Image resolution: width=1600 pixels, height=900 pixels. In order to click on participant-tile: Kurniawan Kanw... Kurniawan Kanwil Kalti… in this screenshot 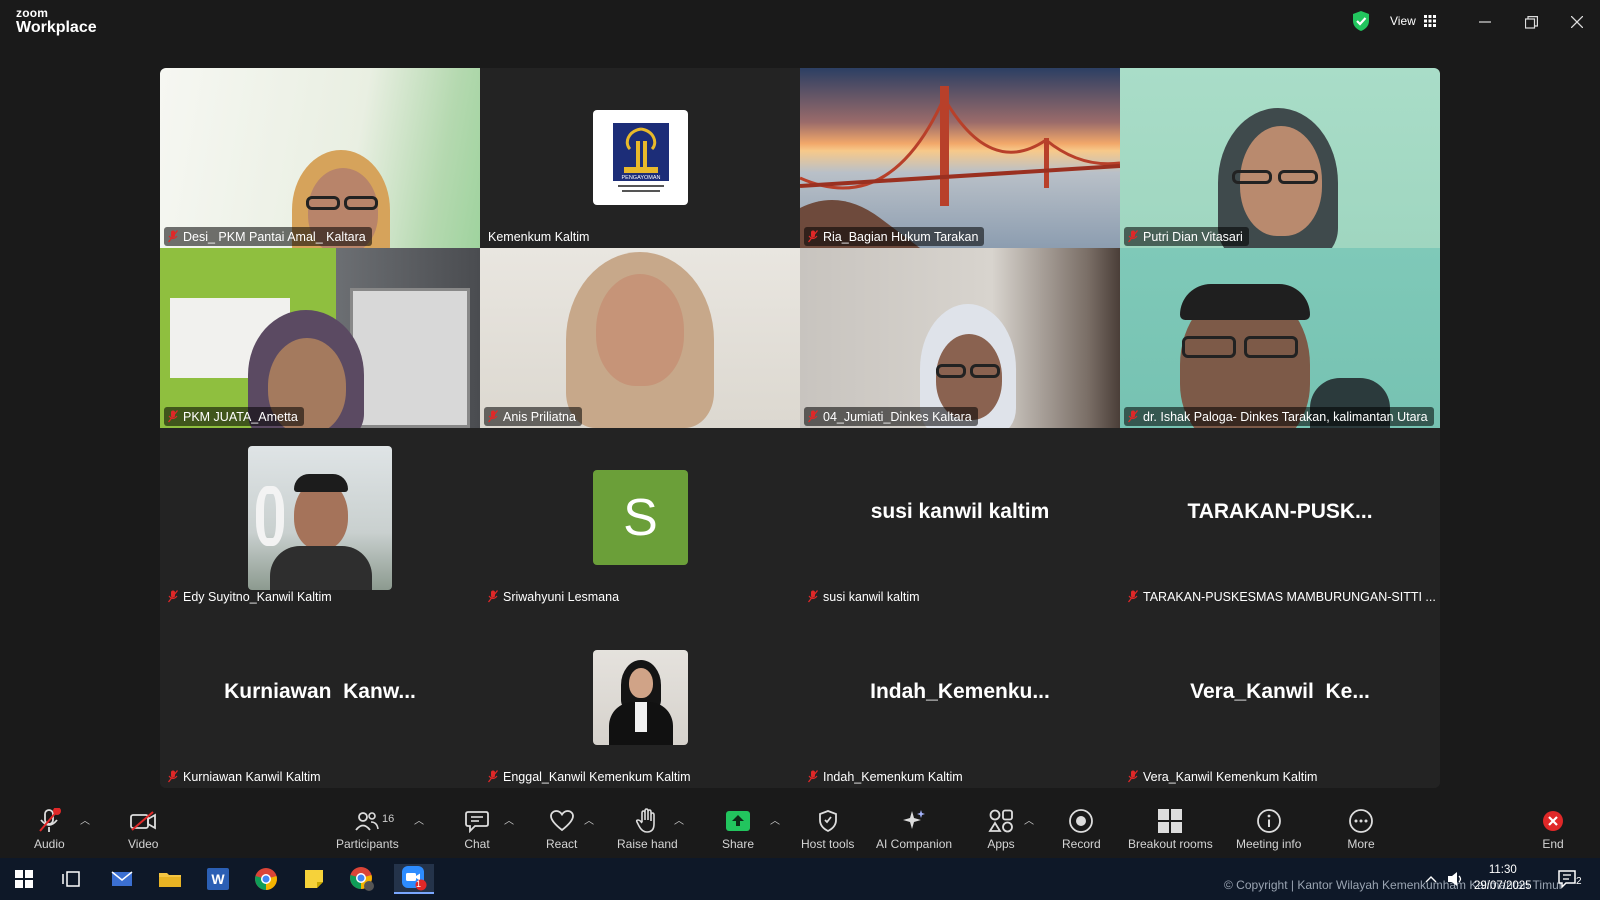, I will do `click(320, 698)`.